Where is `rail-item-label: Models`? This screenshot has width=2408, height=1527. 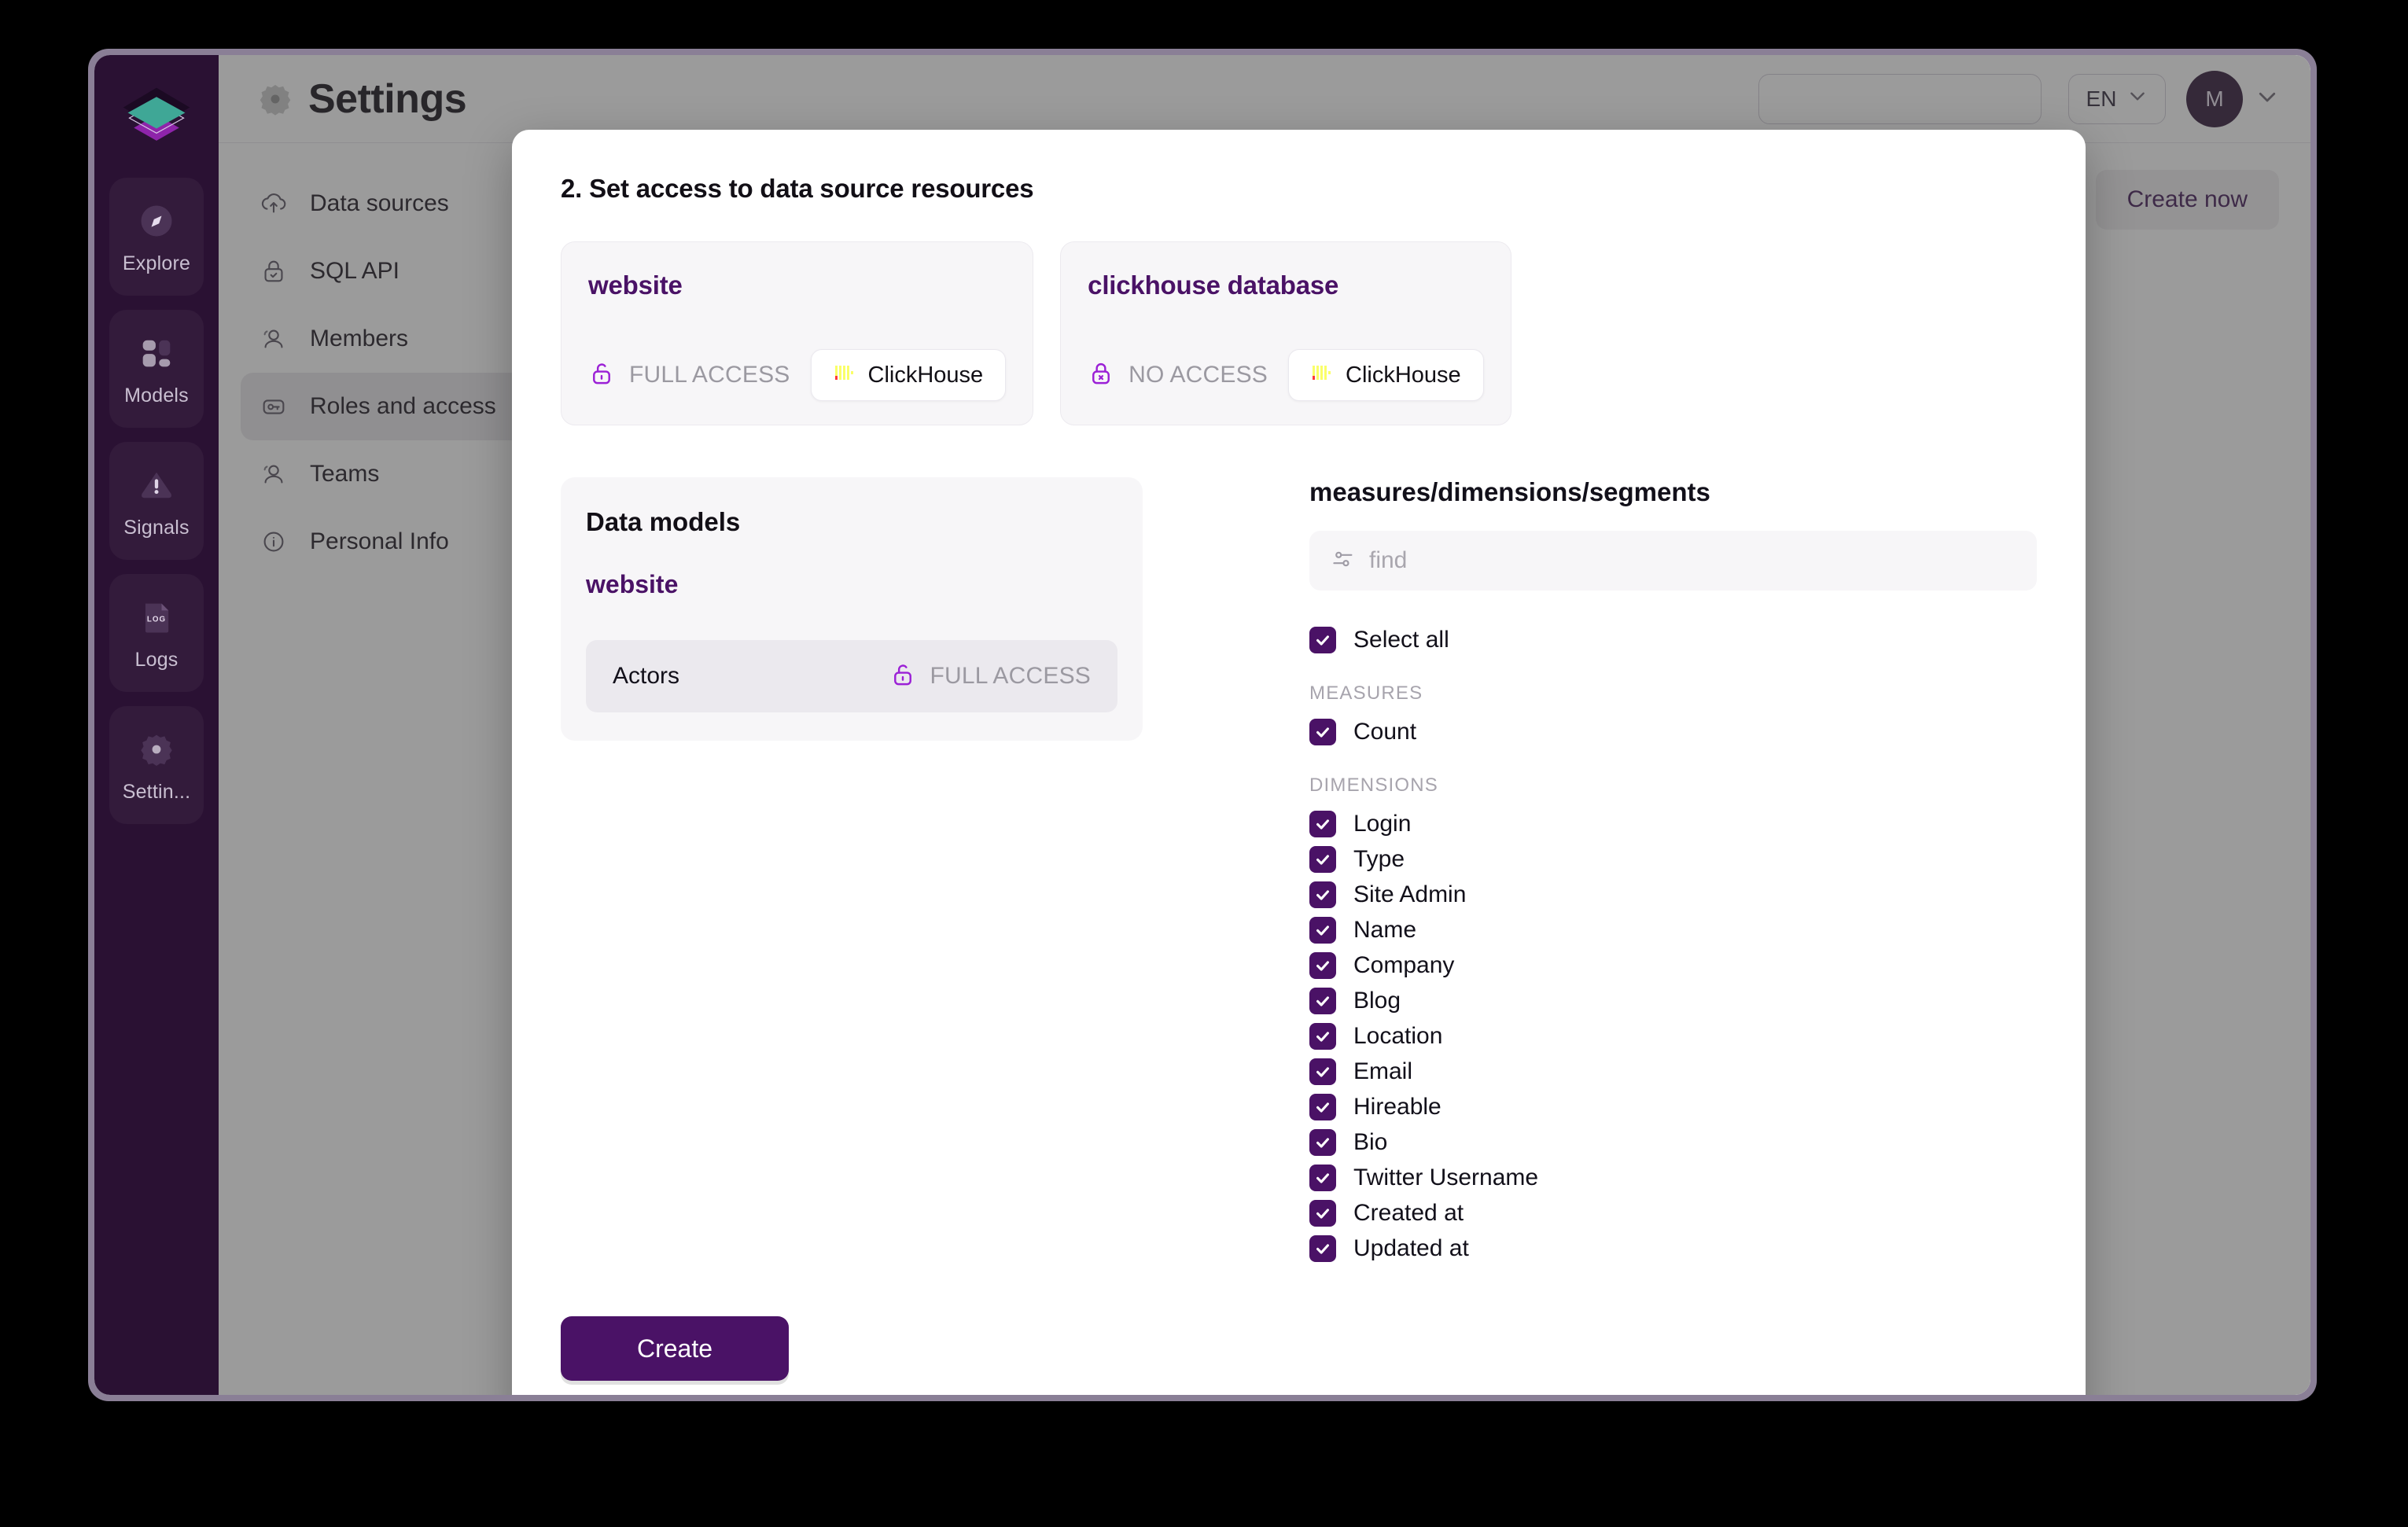 rail-item-label: Models is located at coordinates (156, 395).